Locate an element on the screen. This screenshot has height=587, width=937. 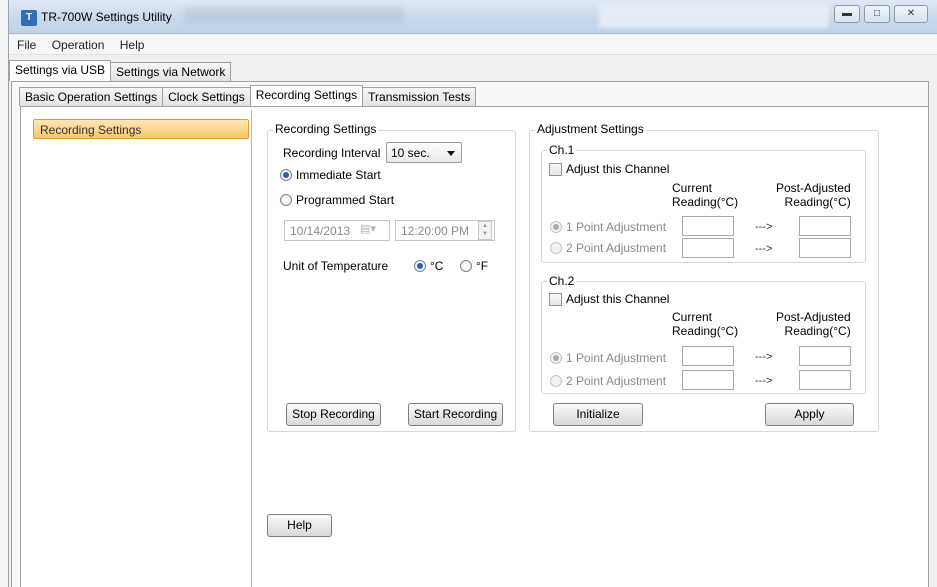
tab-recording-settings: Recording Settings is located at coordinates (306, 95).